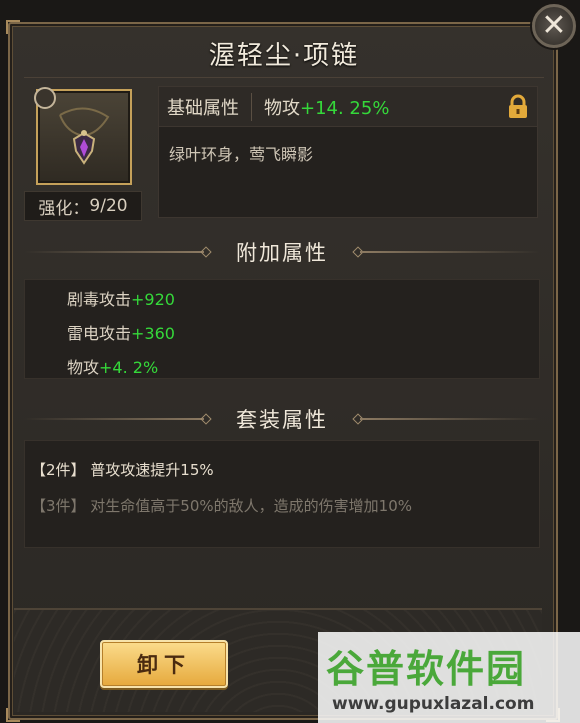 This screenshot has width=580, height=723. I want to click on base-stat-value: +14. 25%, so click(345, 108).